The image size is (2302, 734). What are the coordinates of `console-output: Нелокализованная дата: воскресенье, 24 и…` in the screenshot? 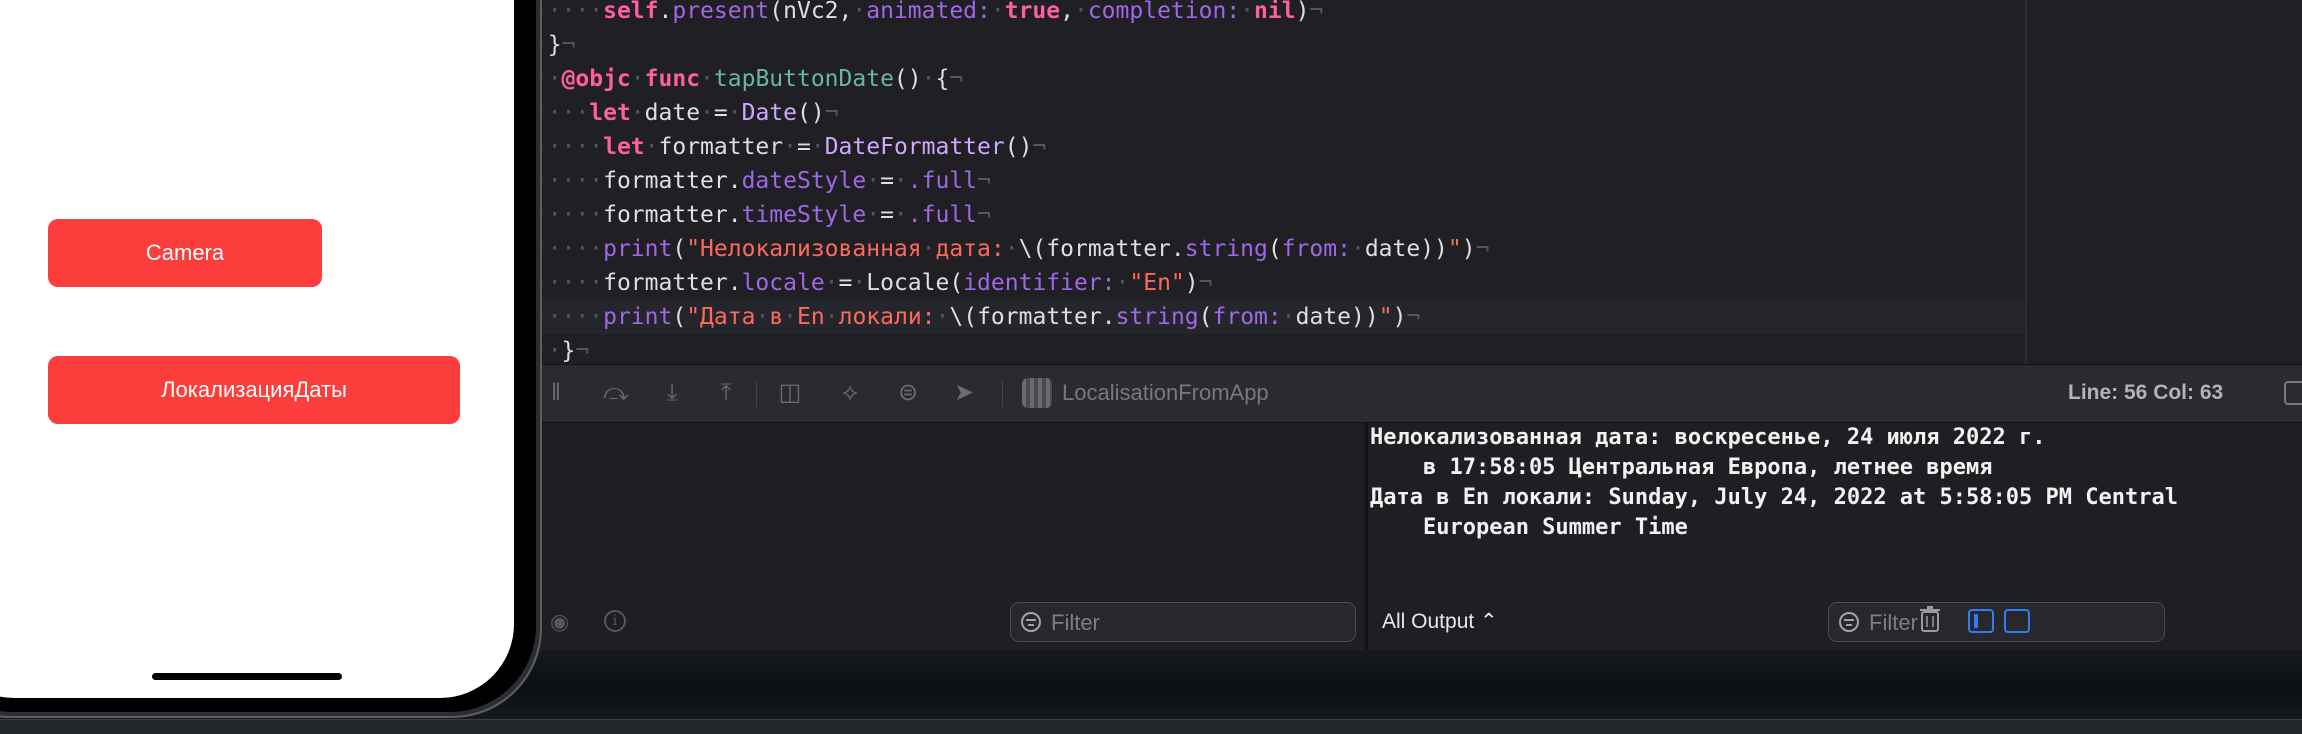 It's located at (1774, 482).